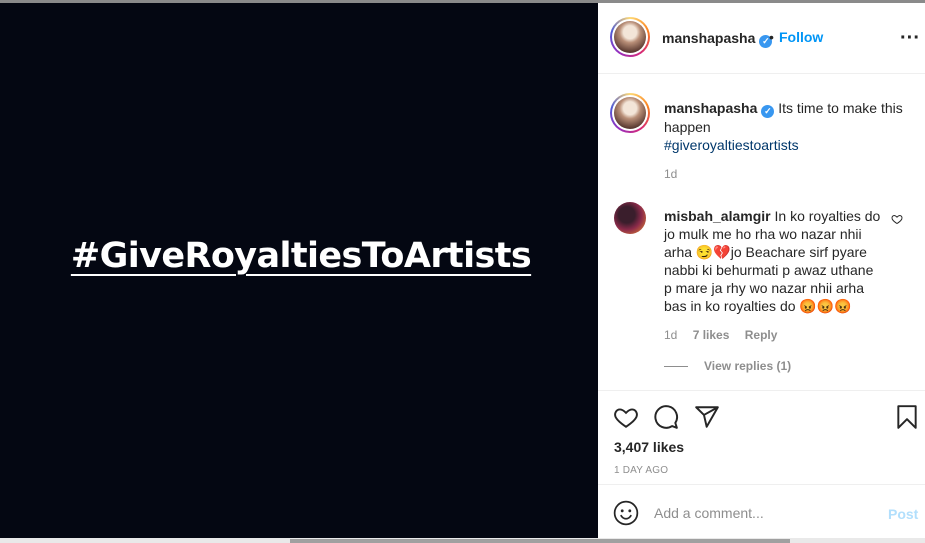 This screenshot has width=925, height=543. I want to click on comment-meta: 1d 7 likes Reply, so click(726, 335).